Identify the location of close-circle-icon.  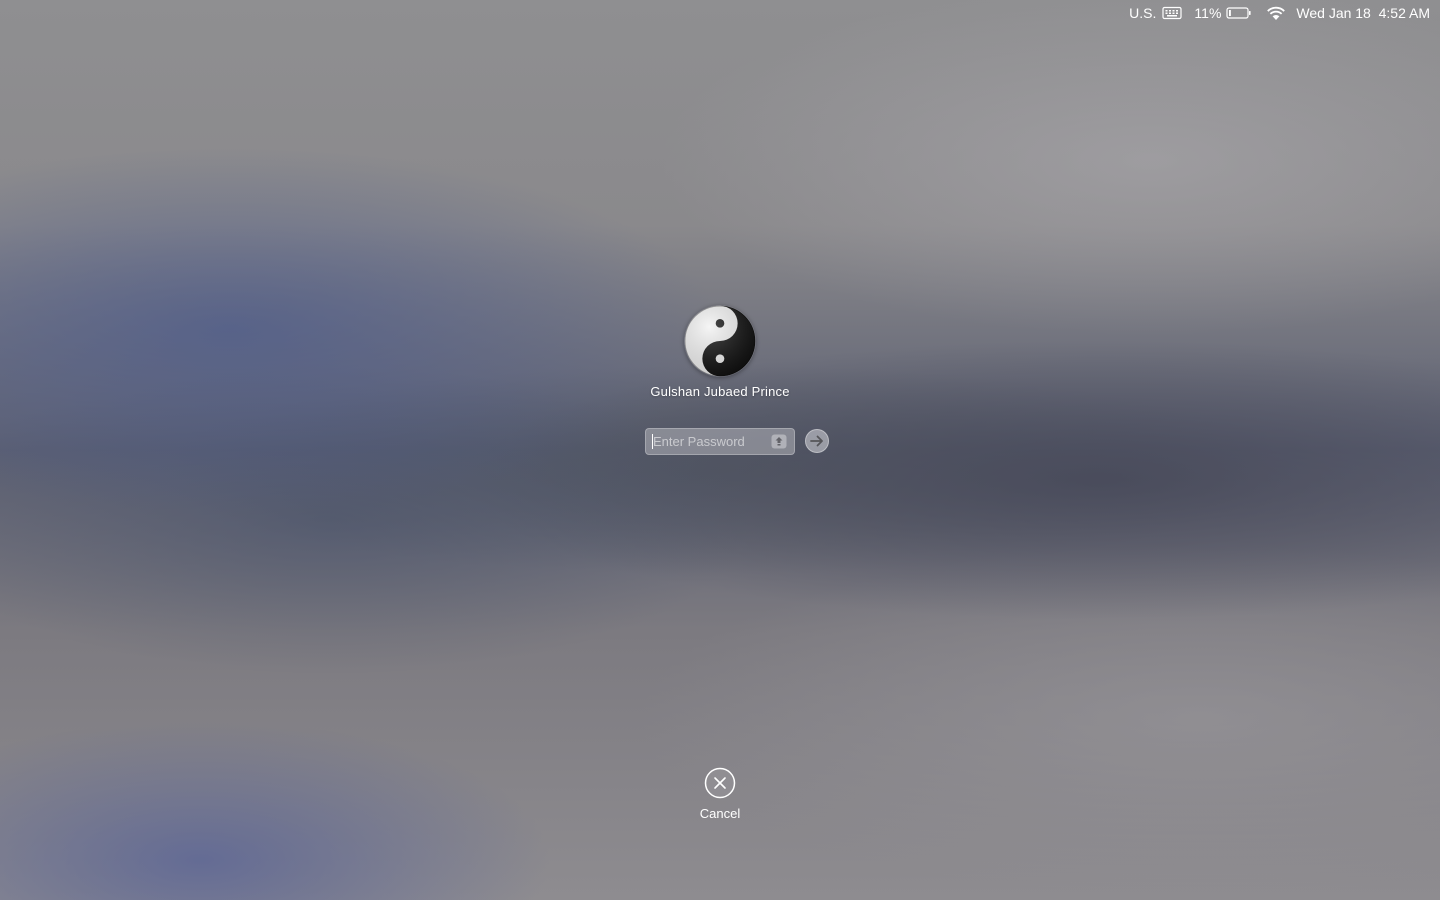
(720, 783).